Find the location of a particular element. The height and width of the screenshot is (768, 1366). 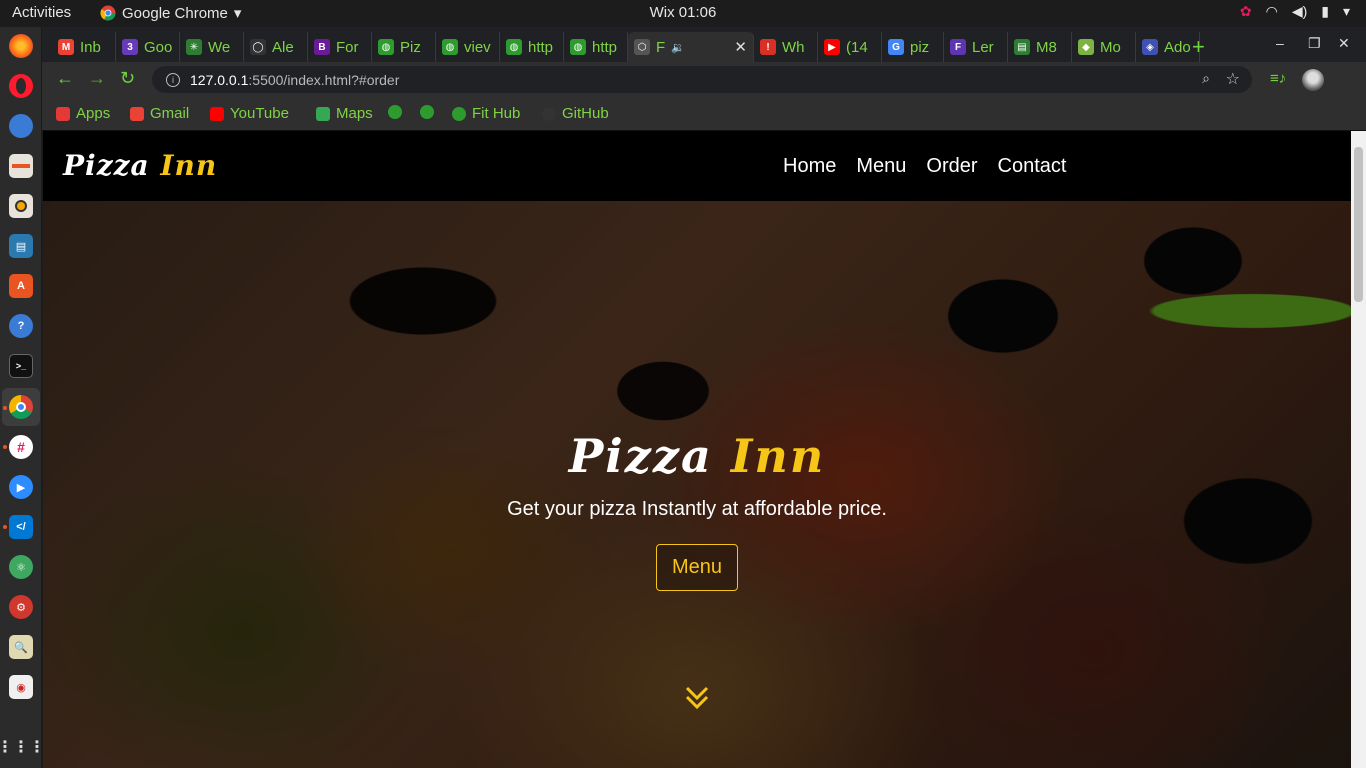

atom-icon: ⚛ is located at coordinates (21, 567).